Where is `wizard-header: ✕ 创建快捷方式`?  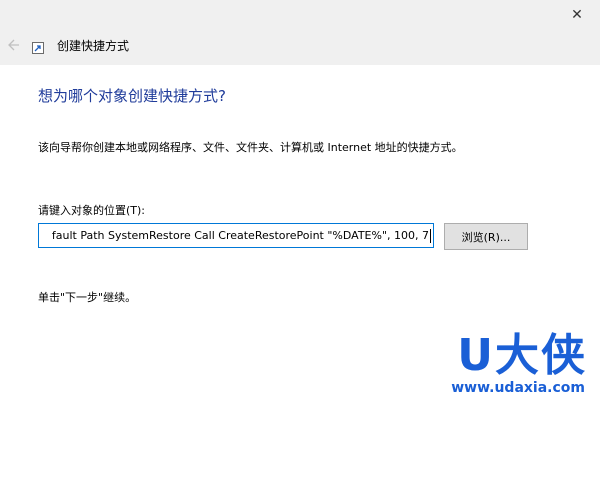
wizard-header: ✕ 创建快捷方式 is located at coordinates (300, 32).